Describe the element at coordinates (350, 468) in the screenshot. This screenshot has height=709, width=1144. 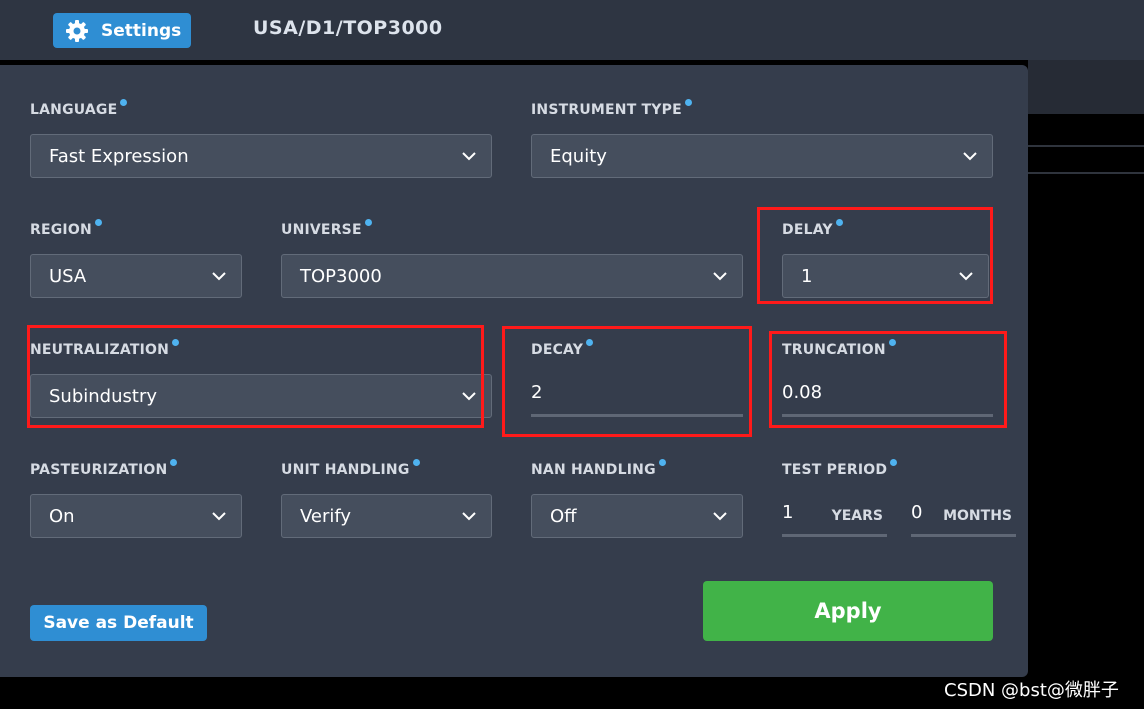
I see `unit-handling-label: UNIT HANDLING` at that location.